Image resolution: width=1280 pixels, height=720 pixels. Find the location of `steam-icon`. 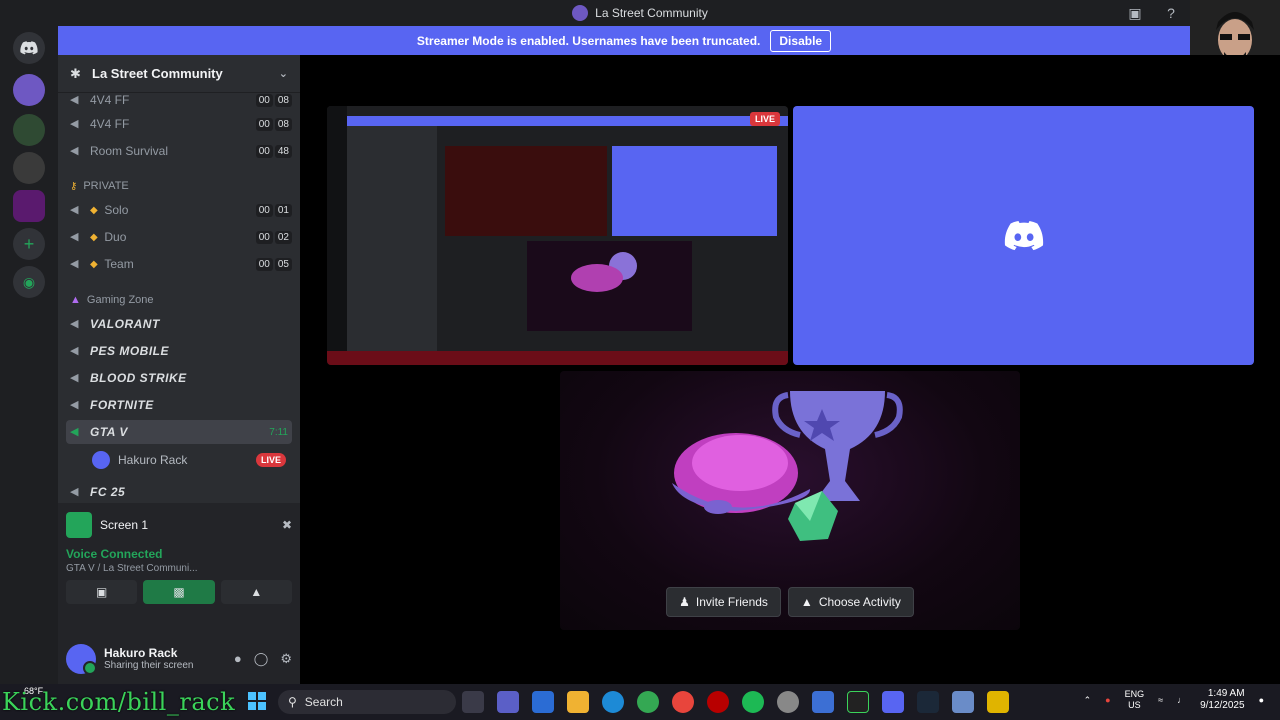

steam-icon is located at coordinates (928, 702).